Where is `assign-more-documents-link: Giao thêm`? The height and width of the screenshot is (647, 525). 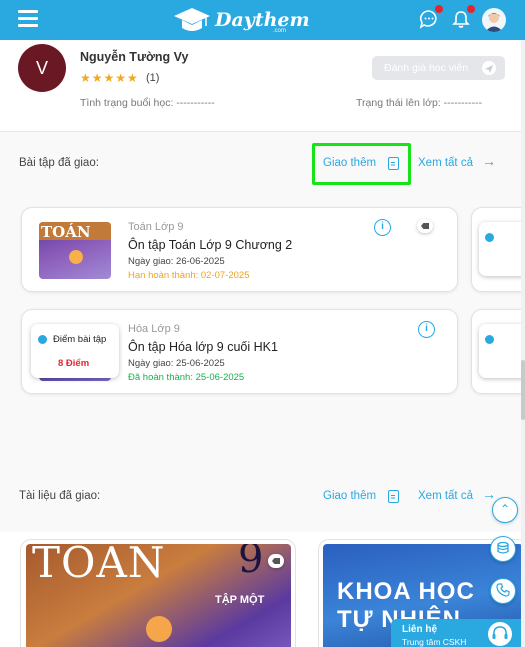 assign-more-documents-link: Giao thêm is located at coordinates (349, 496).